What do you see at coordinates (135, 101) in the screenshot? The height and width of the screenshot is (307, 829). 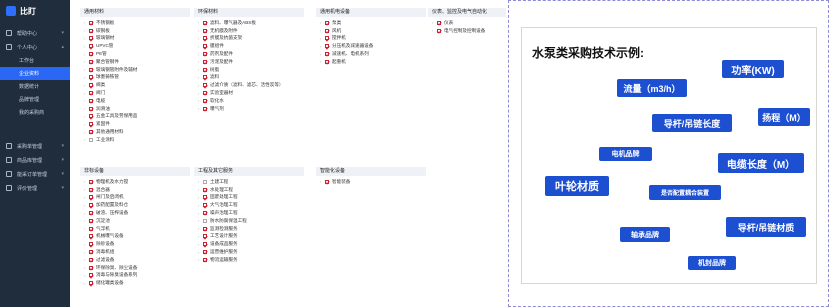 I see `category-item: › 电缆` at bounding box center [135, 101].